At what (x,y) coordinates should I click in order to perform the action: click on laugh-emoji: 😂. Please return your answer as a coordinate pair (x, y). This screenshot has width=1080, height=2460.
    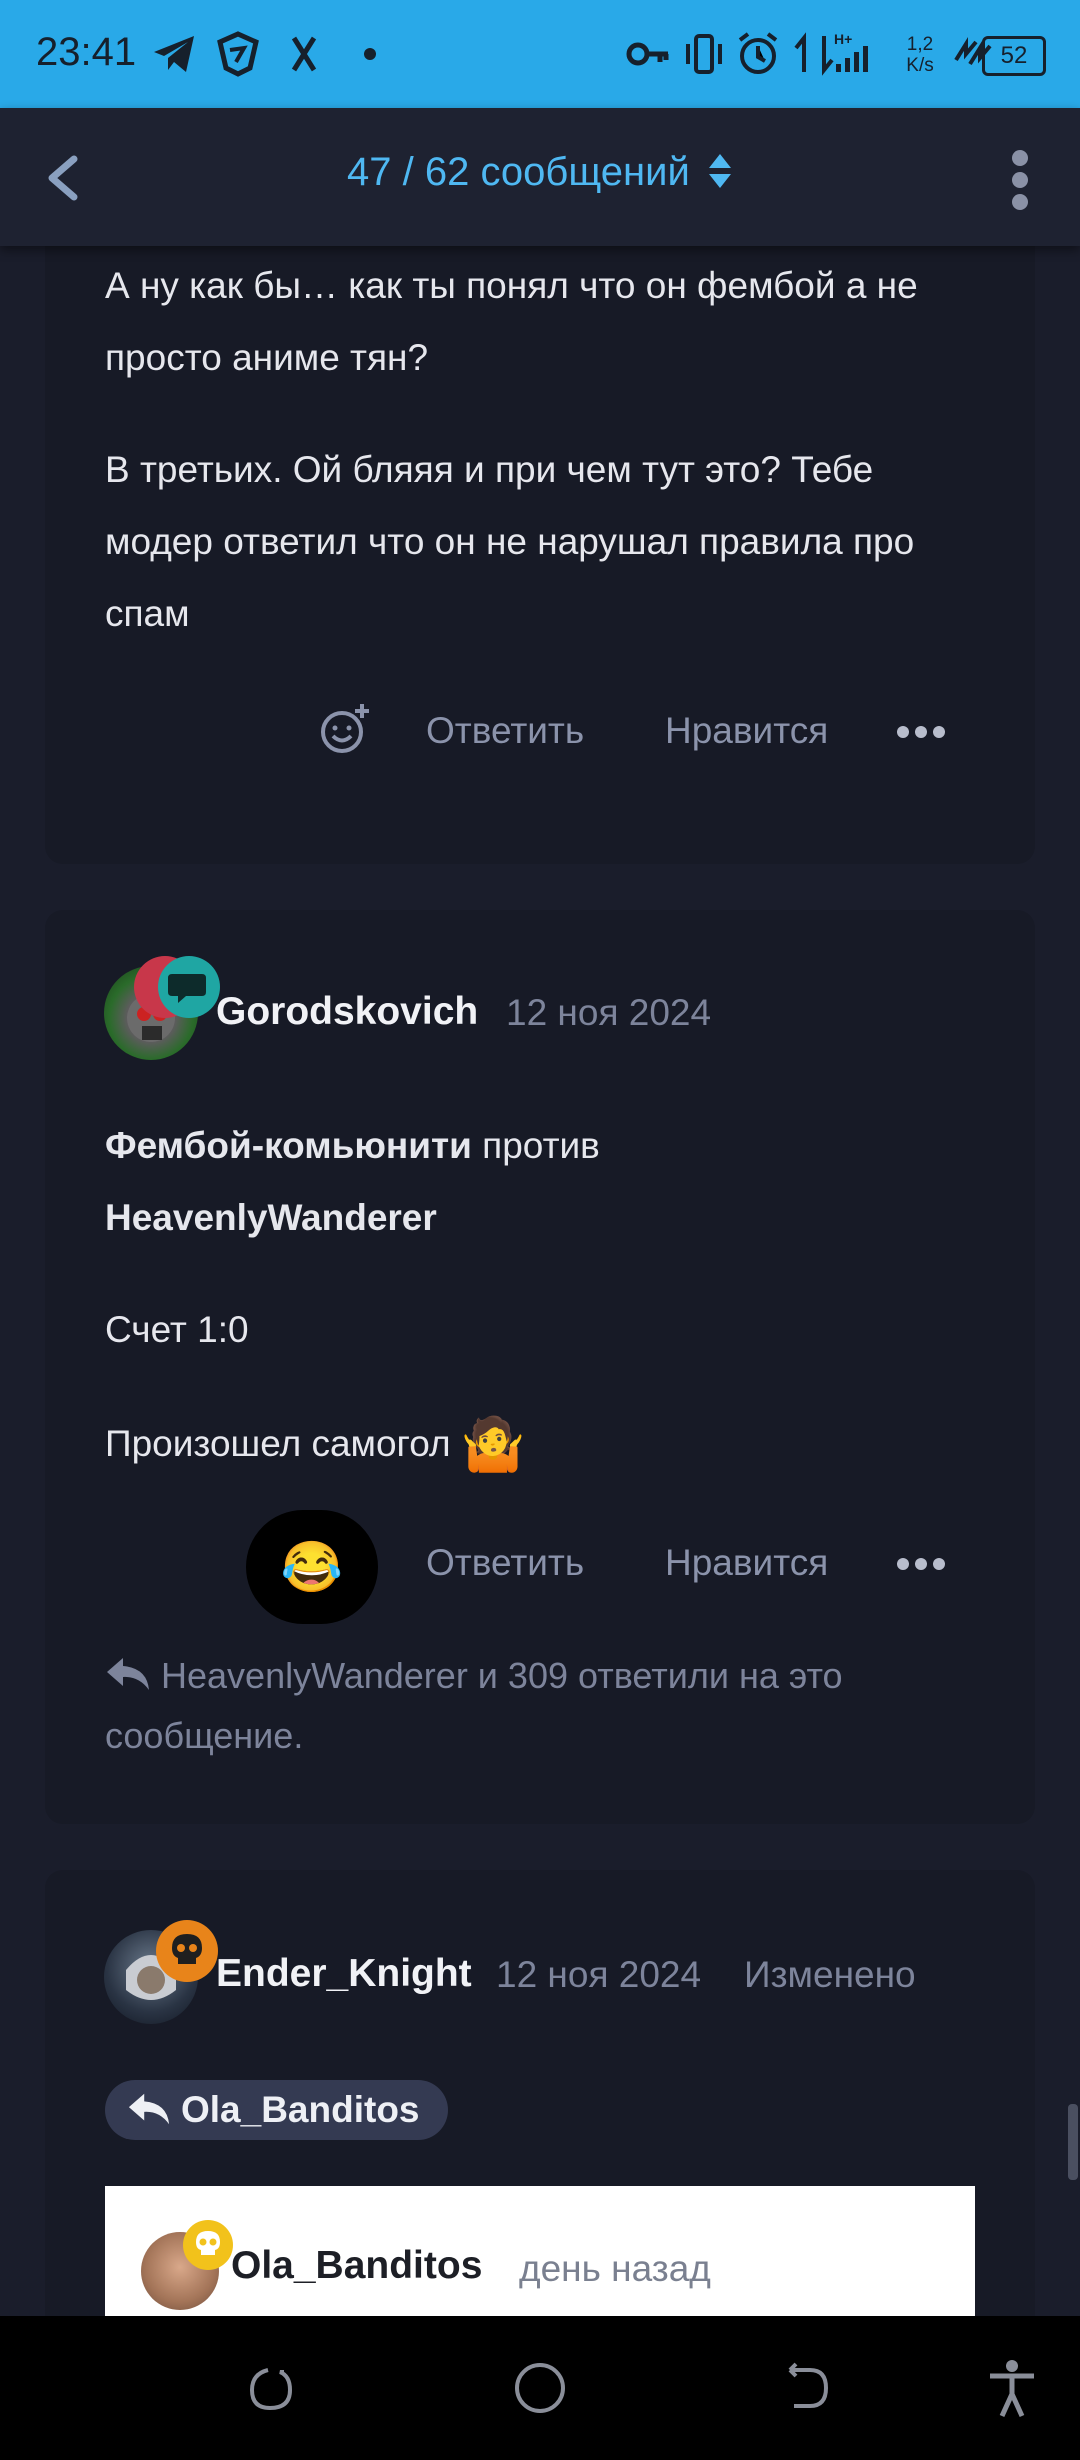
    Looking at the image, I should click on (312, 1567).